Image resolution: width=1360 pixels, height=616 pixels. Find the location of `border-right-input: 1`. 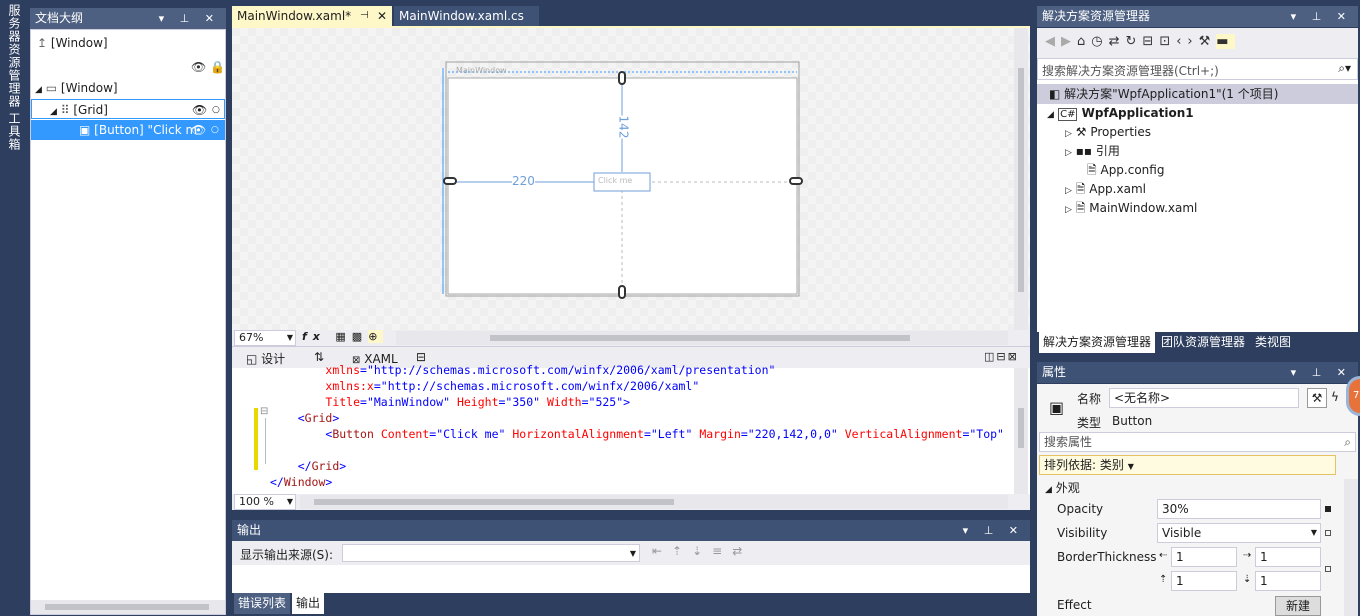

border-right-input: 1 is located at coordinates (1288, 557).